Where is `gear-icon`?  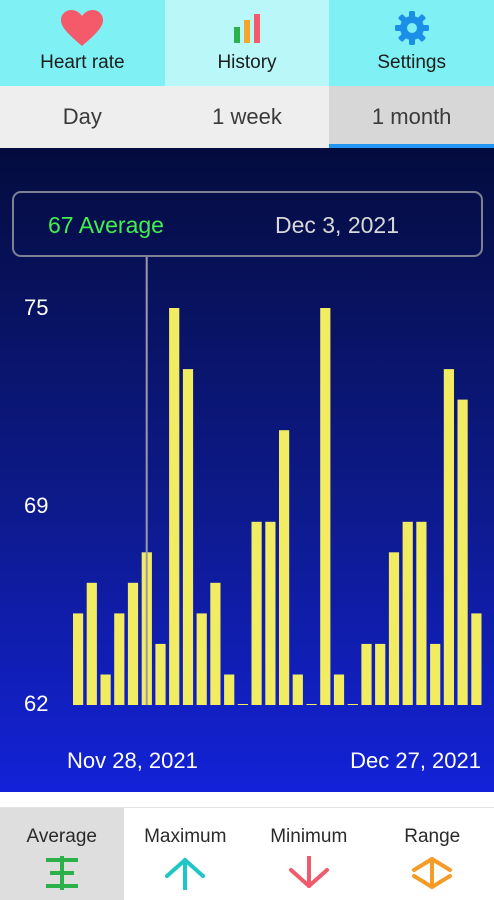
gear-icon is located at coordinates (412, 28).